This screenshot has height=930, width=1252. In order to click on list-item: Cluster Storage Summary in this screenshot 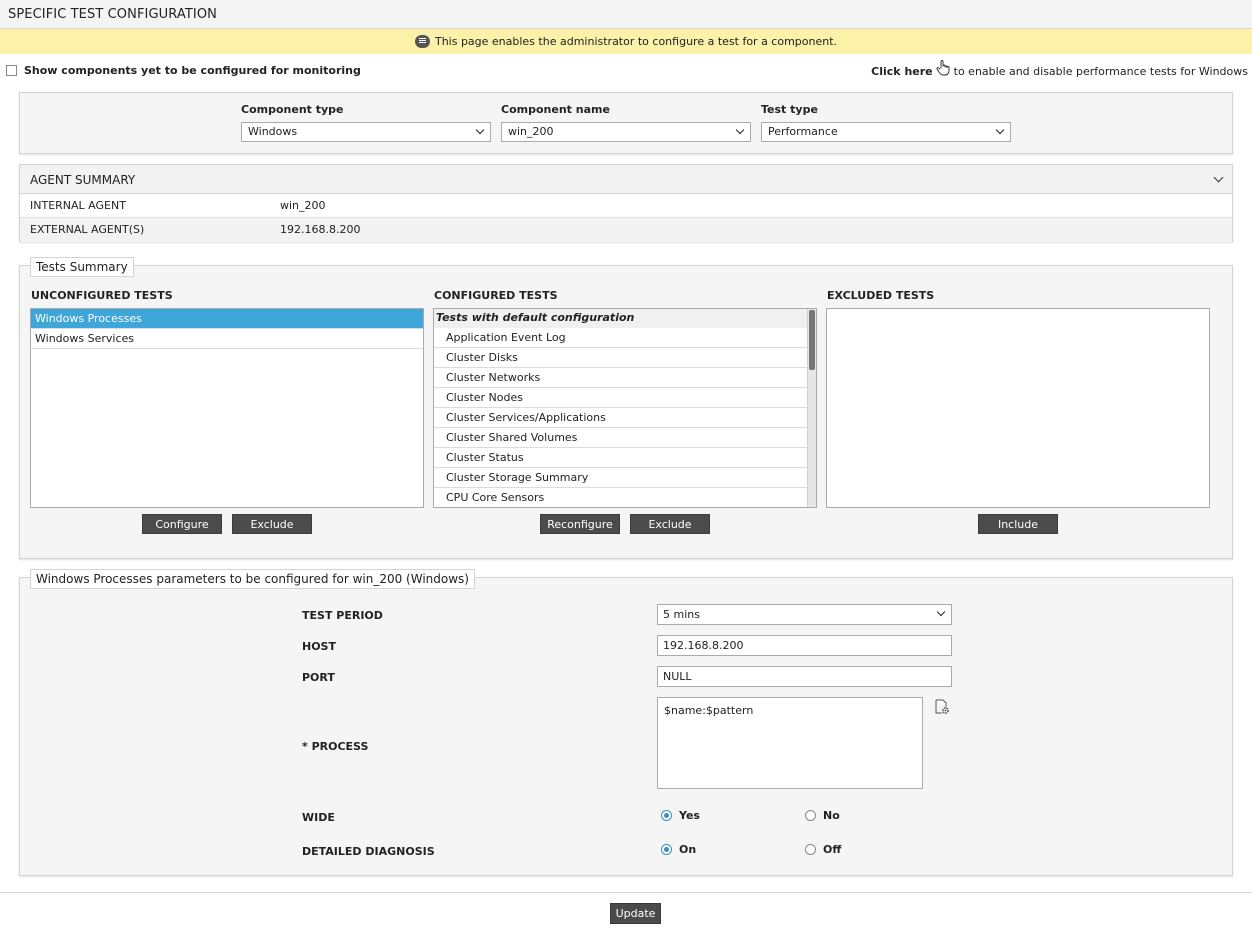, I will do `click(620, 478)`.